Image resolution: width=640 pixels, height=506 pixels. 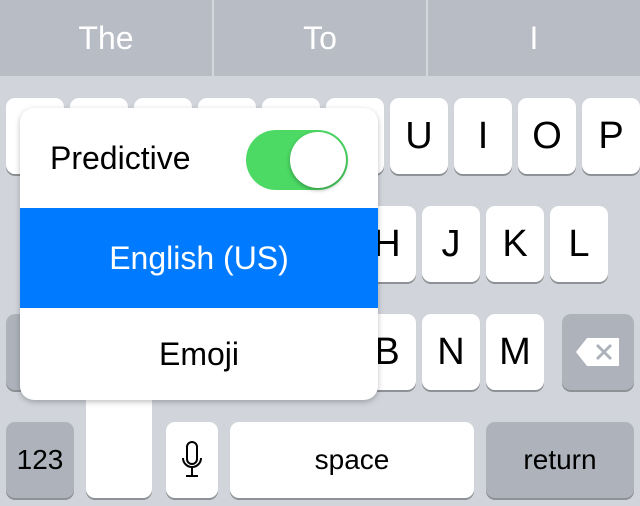 What do you see at coordinates (534, 38) in the screenshot?
I see `suggestion-3: I` at bounding box center [534, 38].